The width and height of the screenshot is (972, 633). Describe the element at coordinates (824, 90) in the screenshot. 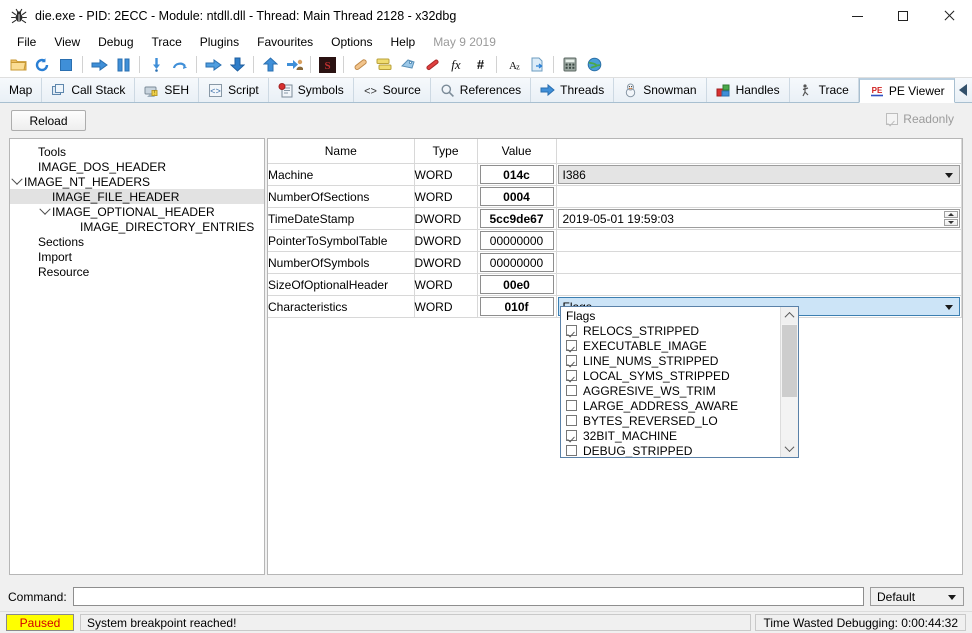

I see `tab-trace: Trace` at that location.